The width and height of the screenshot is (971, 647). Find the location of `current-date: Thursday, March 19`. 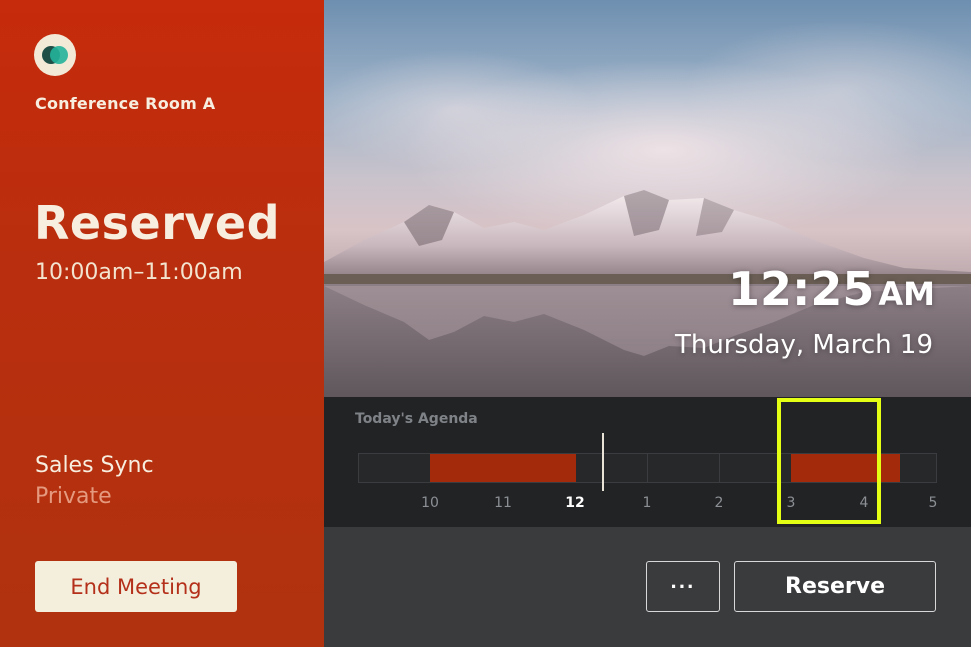

current-date: Thursday, March 19 is located at coordinates (803, 345).